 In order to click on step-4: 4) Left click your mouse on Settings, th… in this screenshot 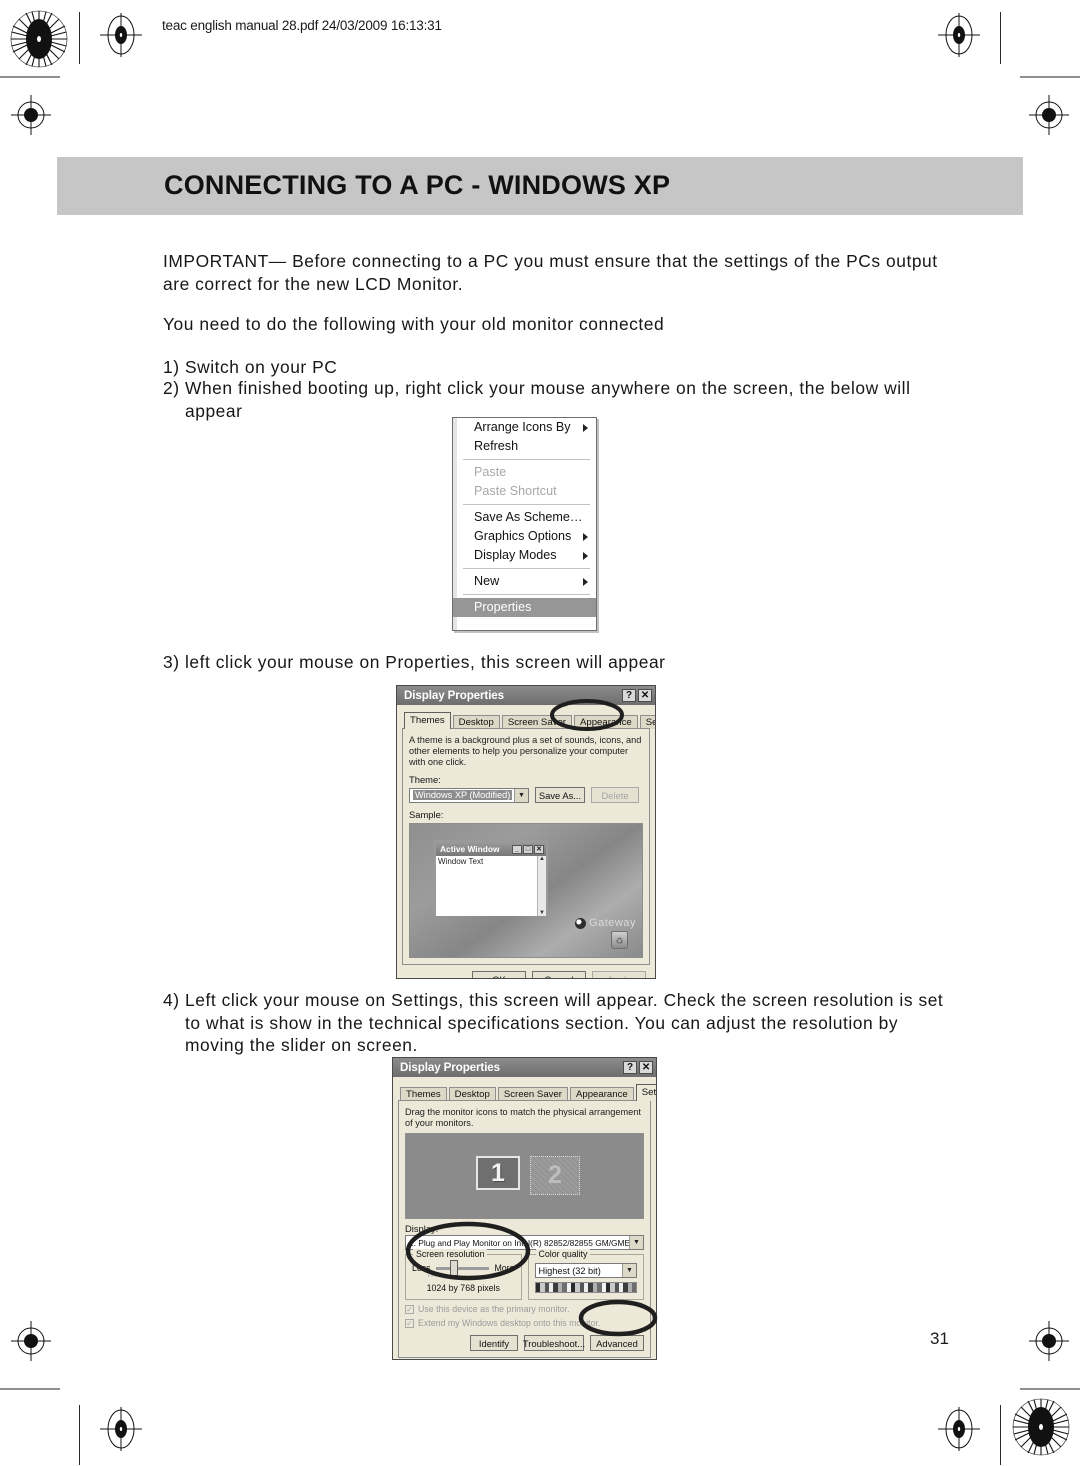, I will do `click(558, 1023)`.